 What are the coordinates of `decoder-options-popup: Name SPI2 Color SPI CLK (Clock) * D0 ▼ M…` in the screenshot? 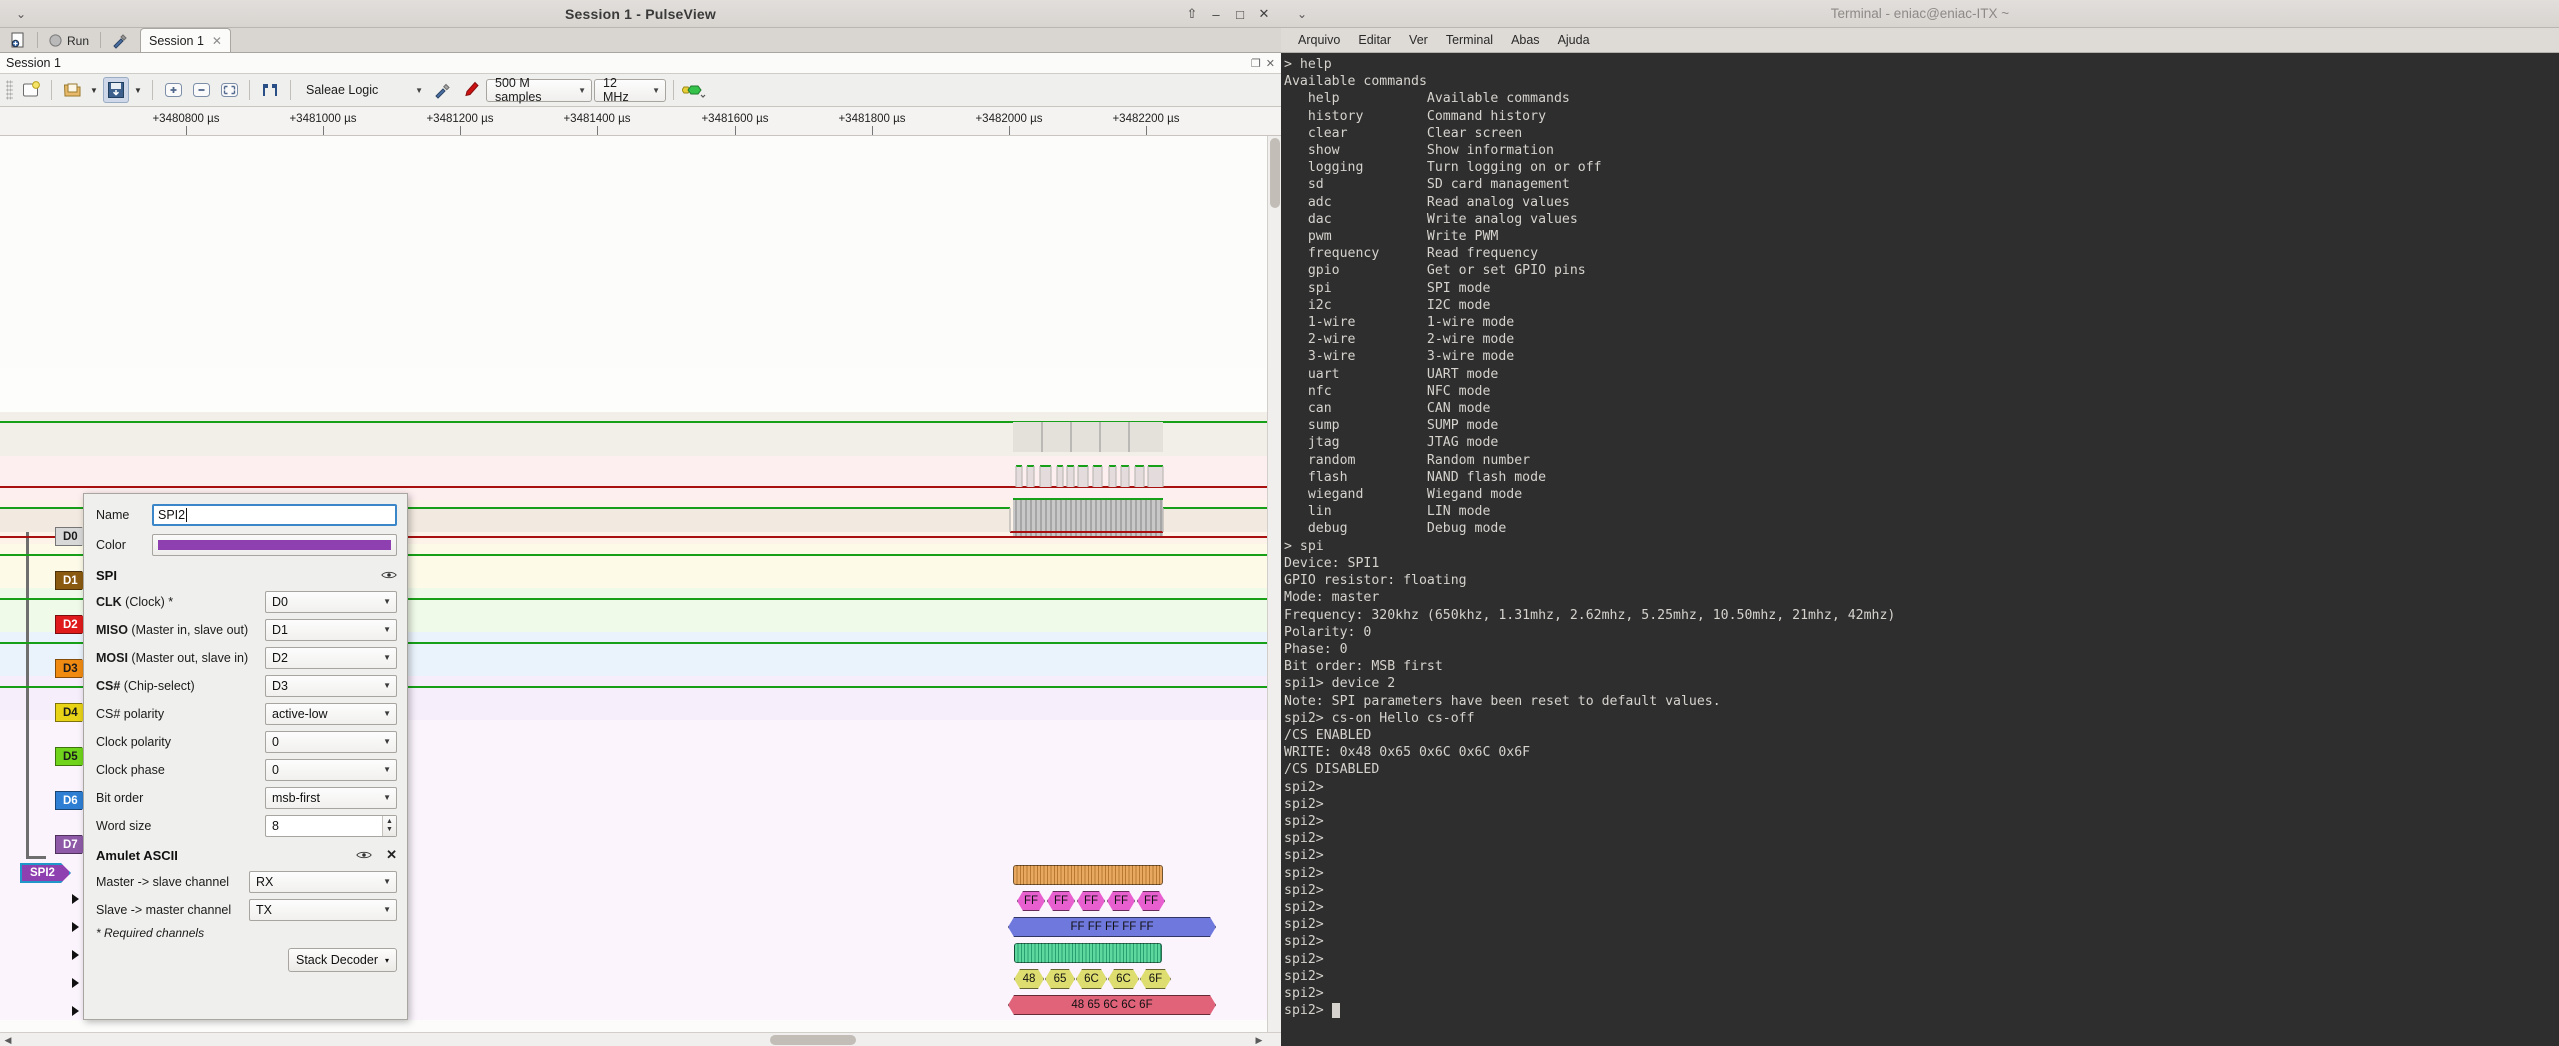 It's located at (245, 756).